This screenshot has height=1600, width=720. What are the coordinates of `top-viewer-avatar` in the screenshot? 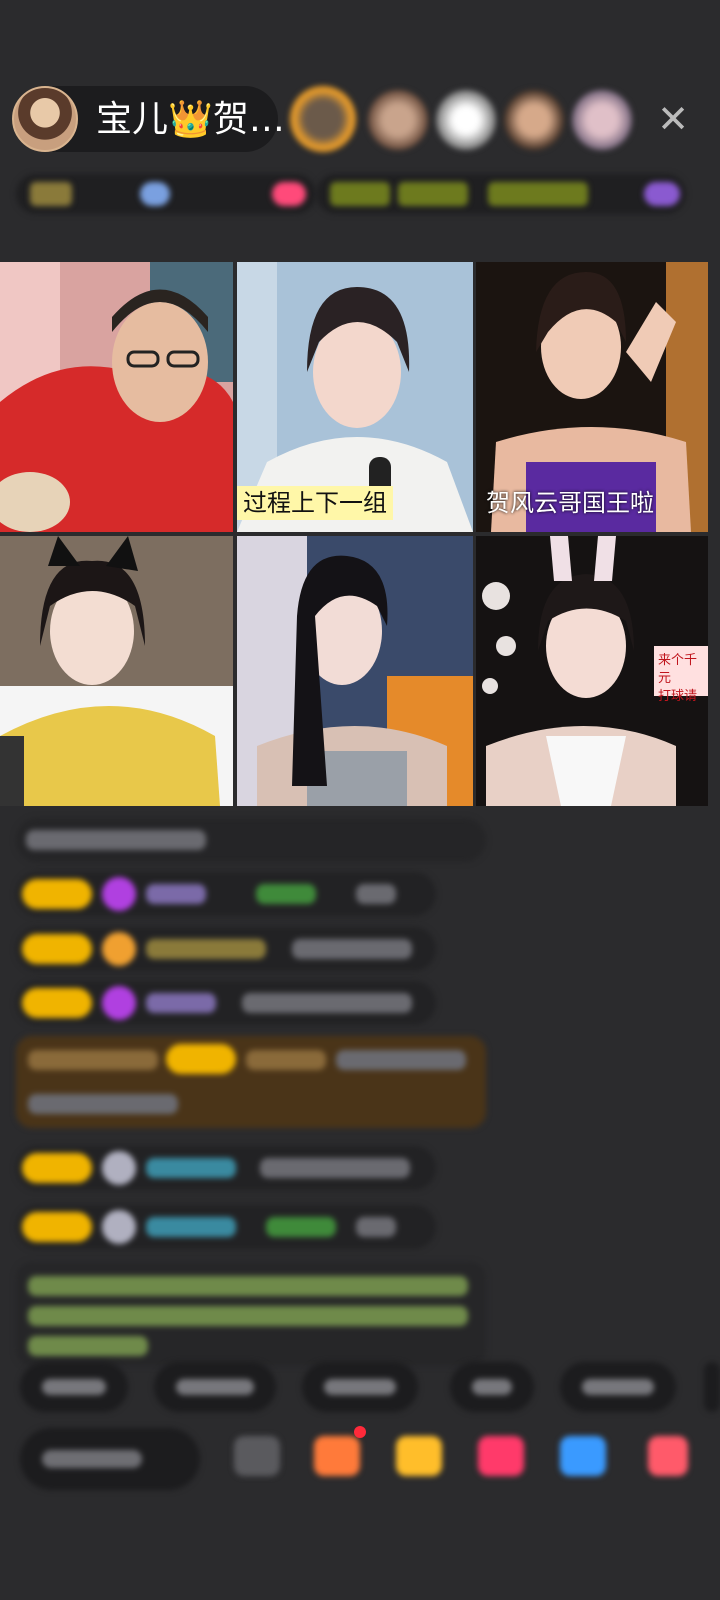 It's located at (323, 119).